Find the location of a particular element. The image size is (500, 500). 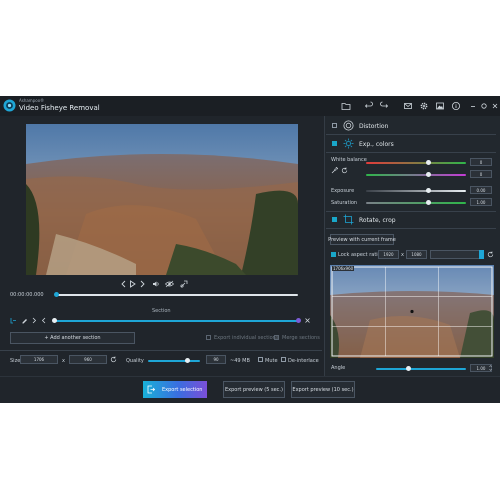

minimize-icon is located at coordinates (473, 106).